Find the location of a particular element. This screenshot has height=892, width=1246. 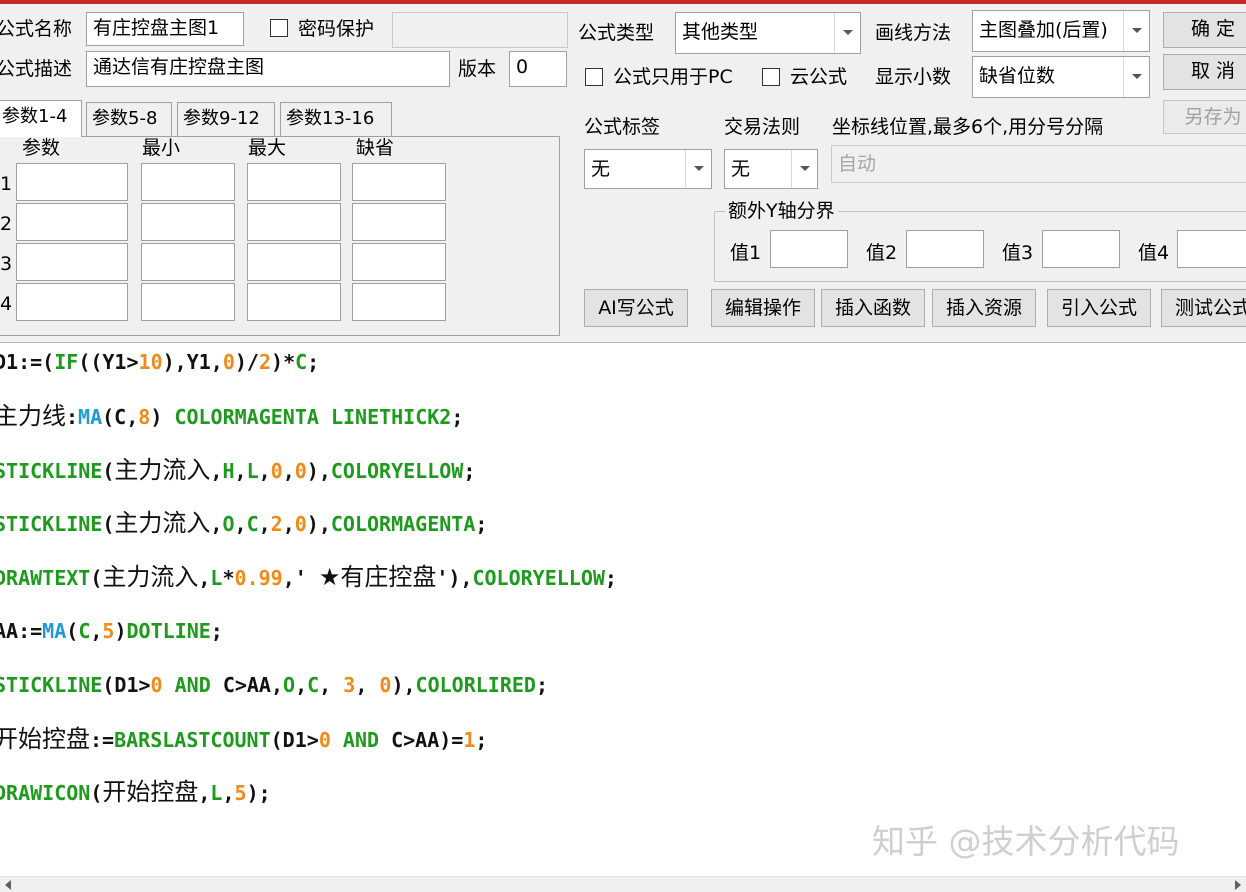

code-token: C is located at coordinates (84, 631).